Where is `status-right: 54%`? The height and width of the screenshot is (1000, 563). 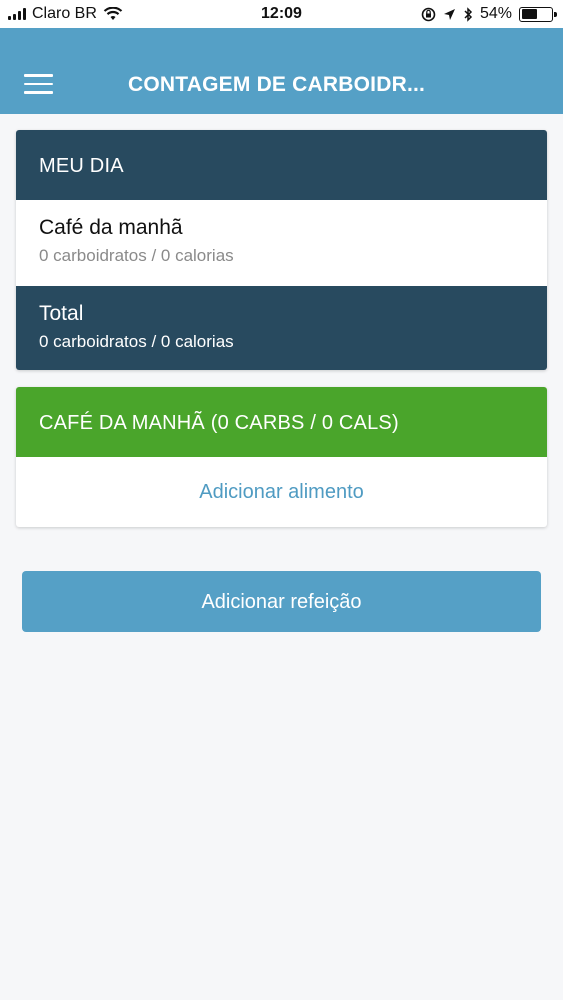
status-right: 54% is located at coordinates (489, 14).